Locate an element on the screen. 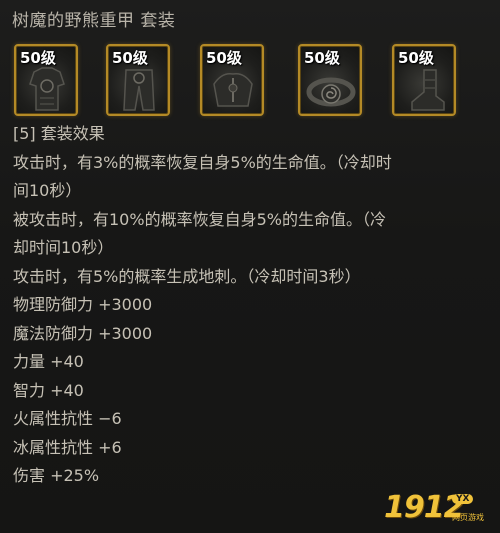 This screenshot has height=533, width=500. stat-line: 物理防御力 +3000 is located at coordinates (83, 304).